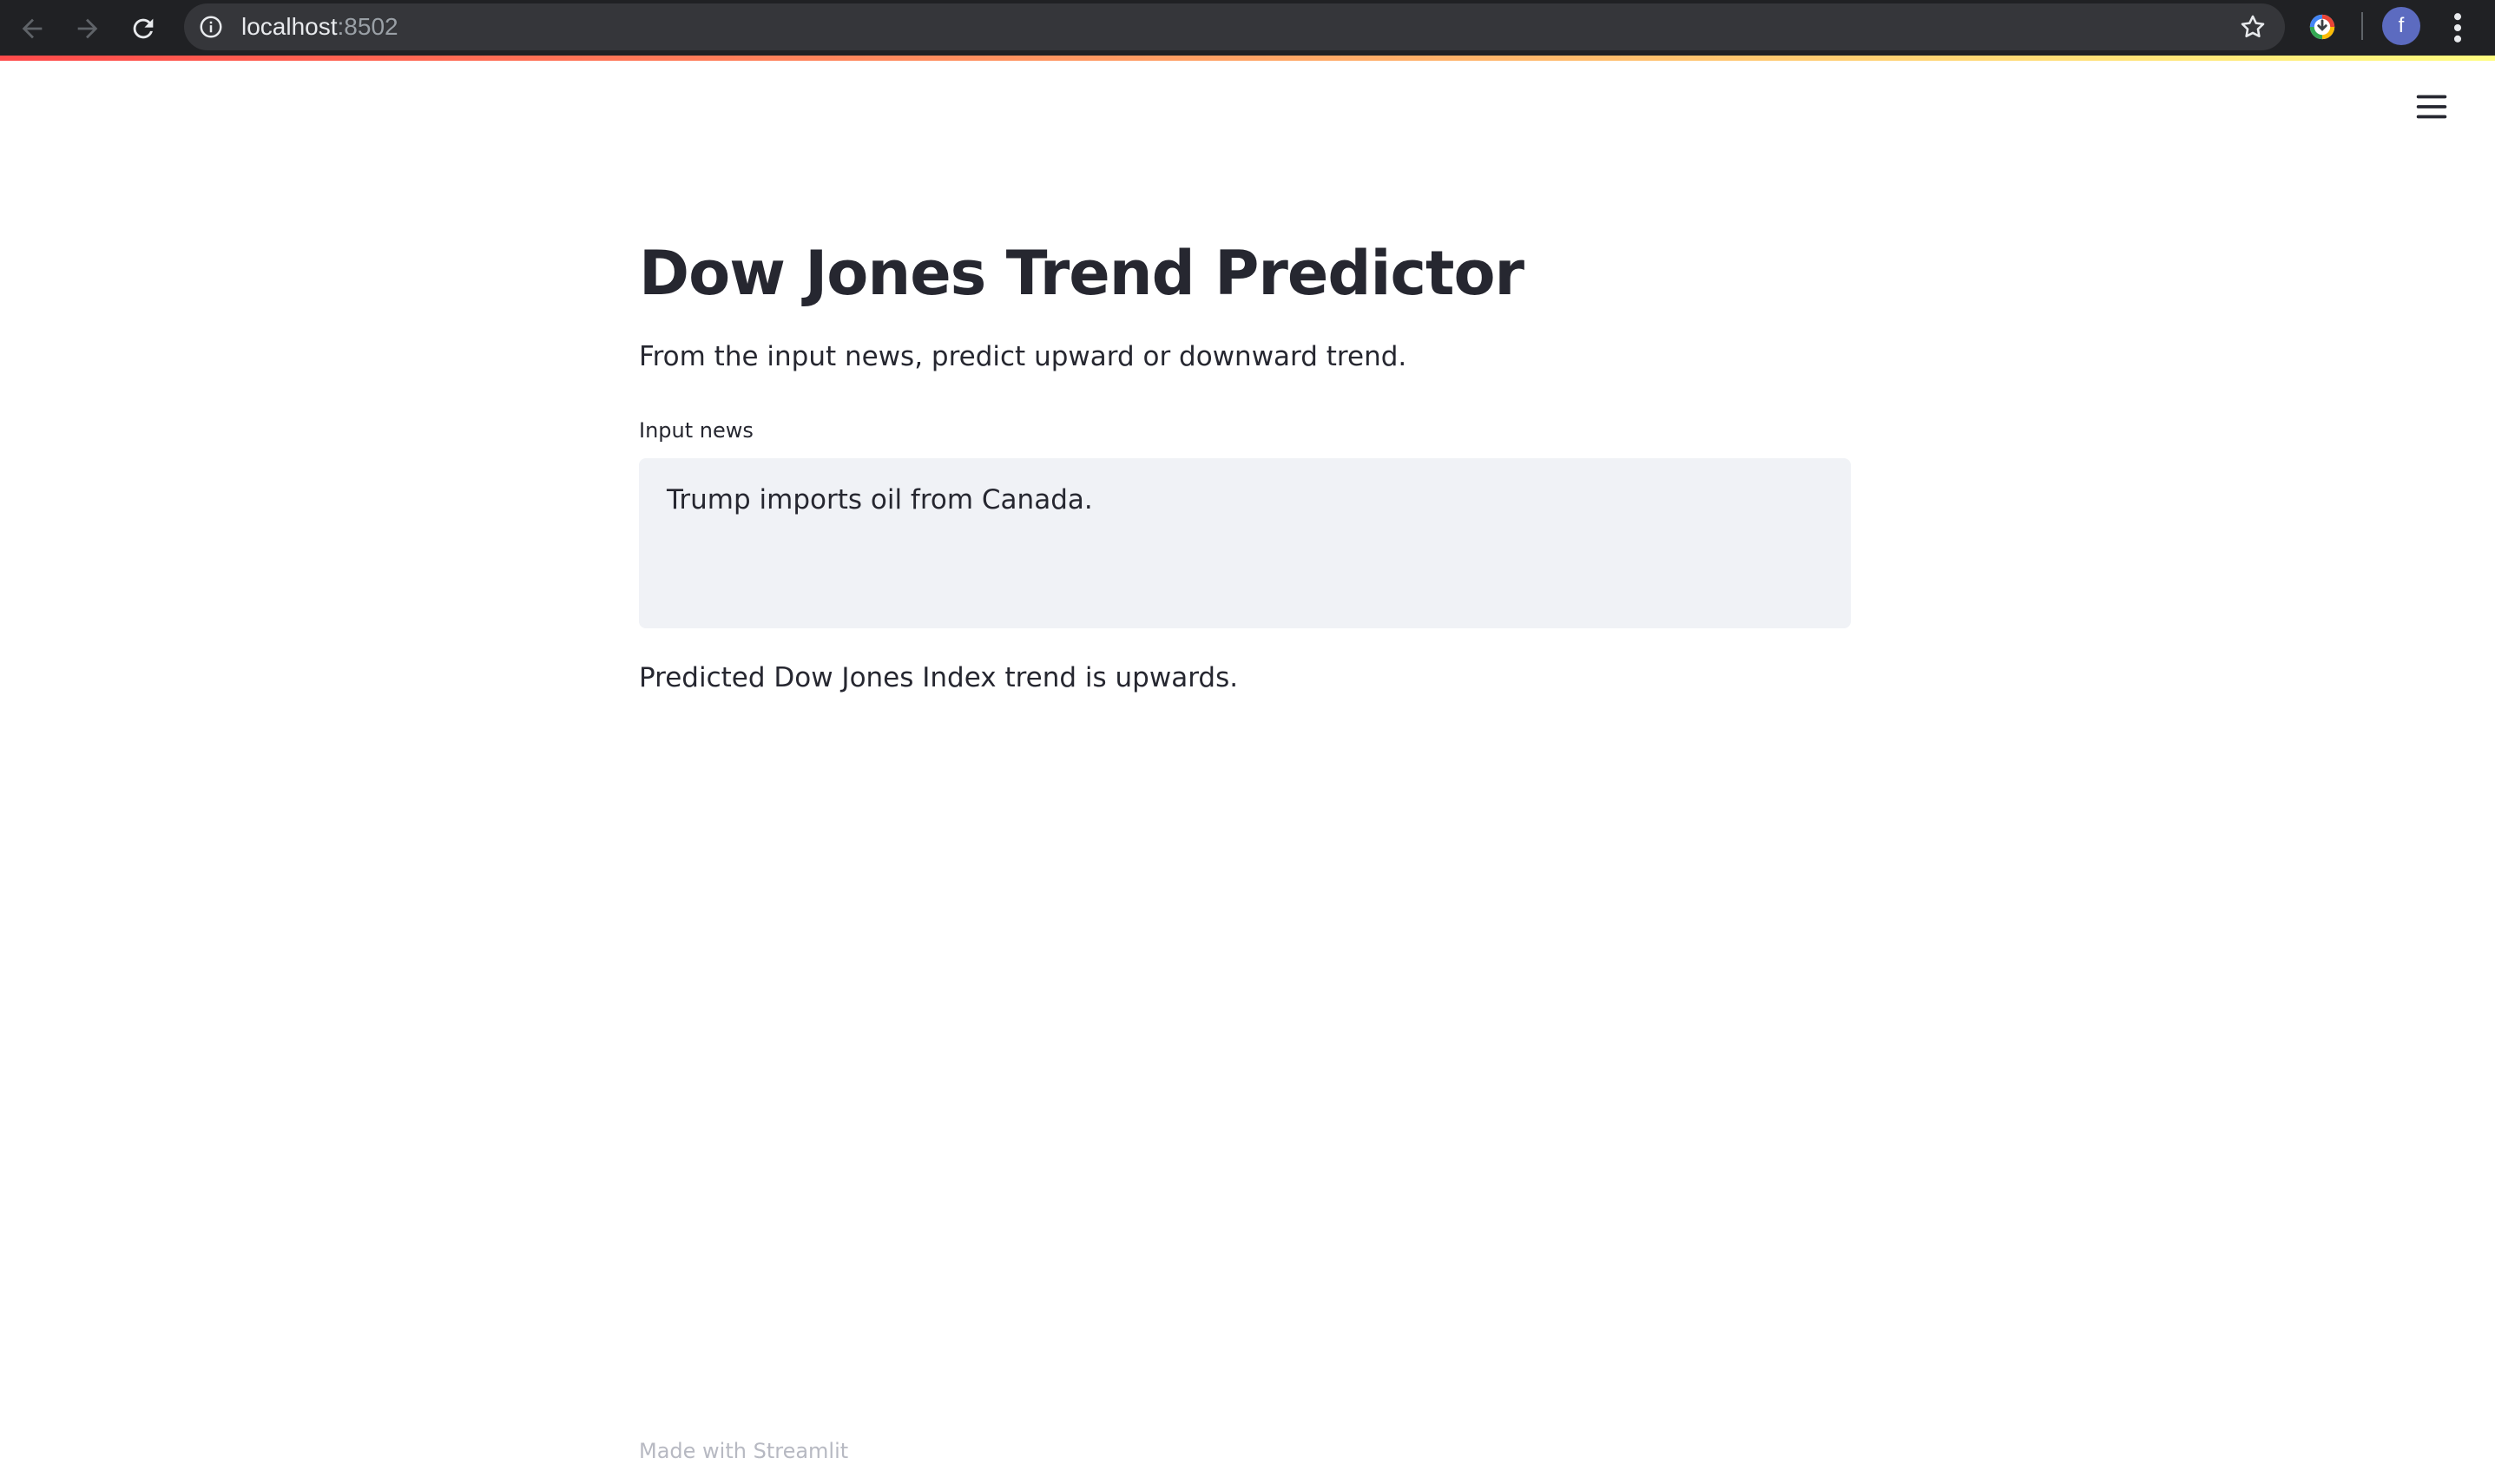 The width and height of the screenshot is (2495, 1484). I want to click on news-input: Trump imports oil from Canada., so click(1245, 543).